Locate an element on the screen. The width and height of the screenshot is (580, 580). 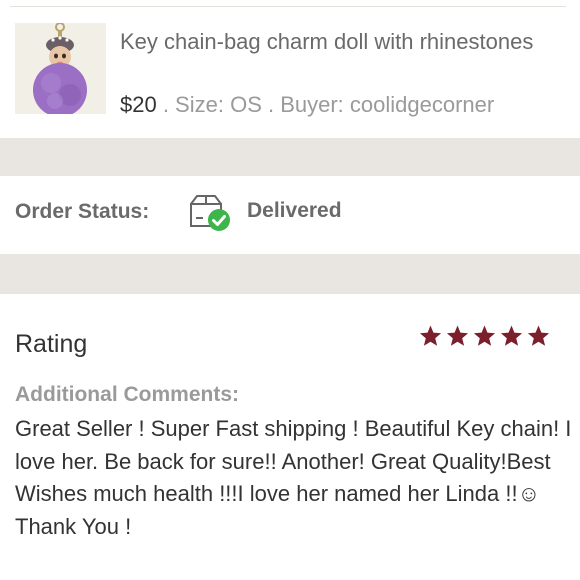
rating-title: Rating is located at coordinates (51, 344).